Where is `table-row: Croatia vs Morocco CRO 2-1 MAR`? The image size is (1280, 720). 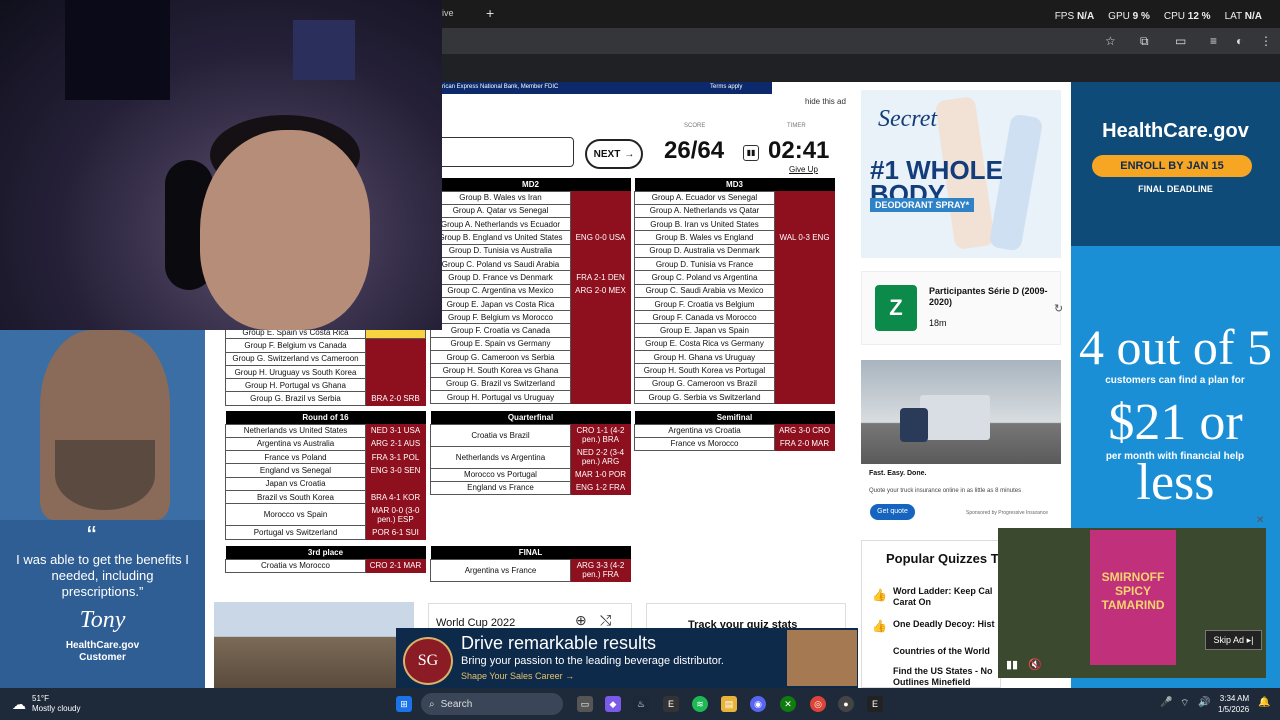 table-row: Croatia vs Morocco CRO 2-1 MAR is located at coordinates (325, 565).